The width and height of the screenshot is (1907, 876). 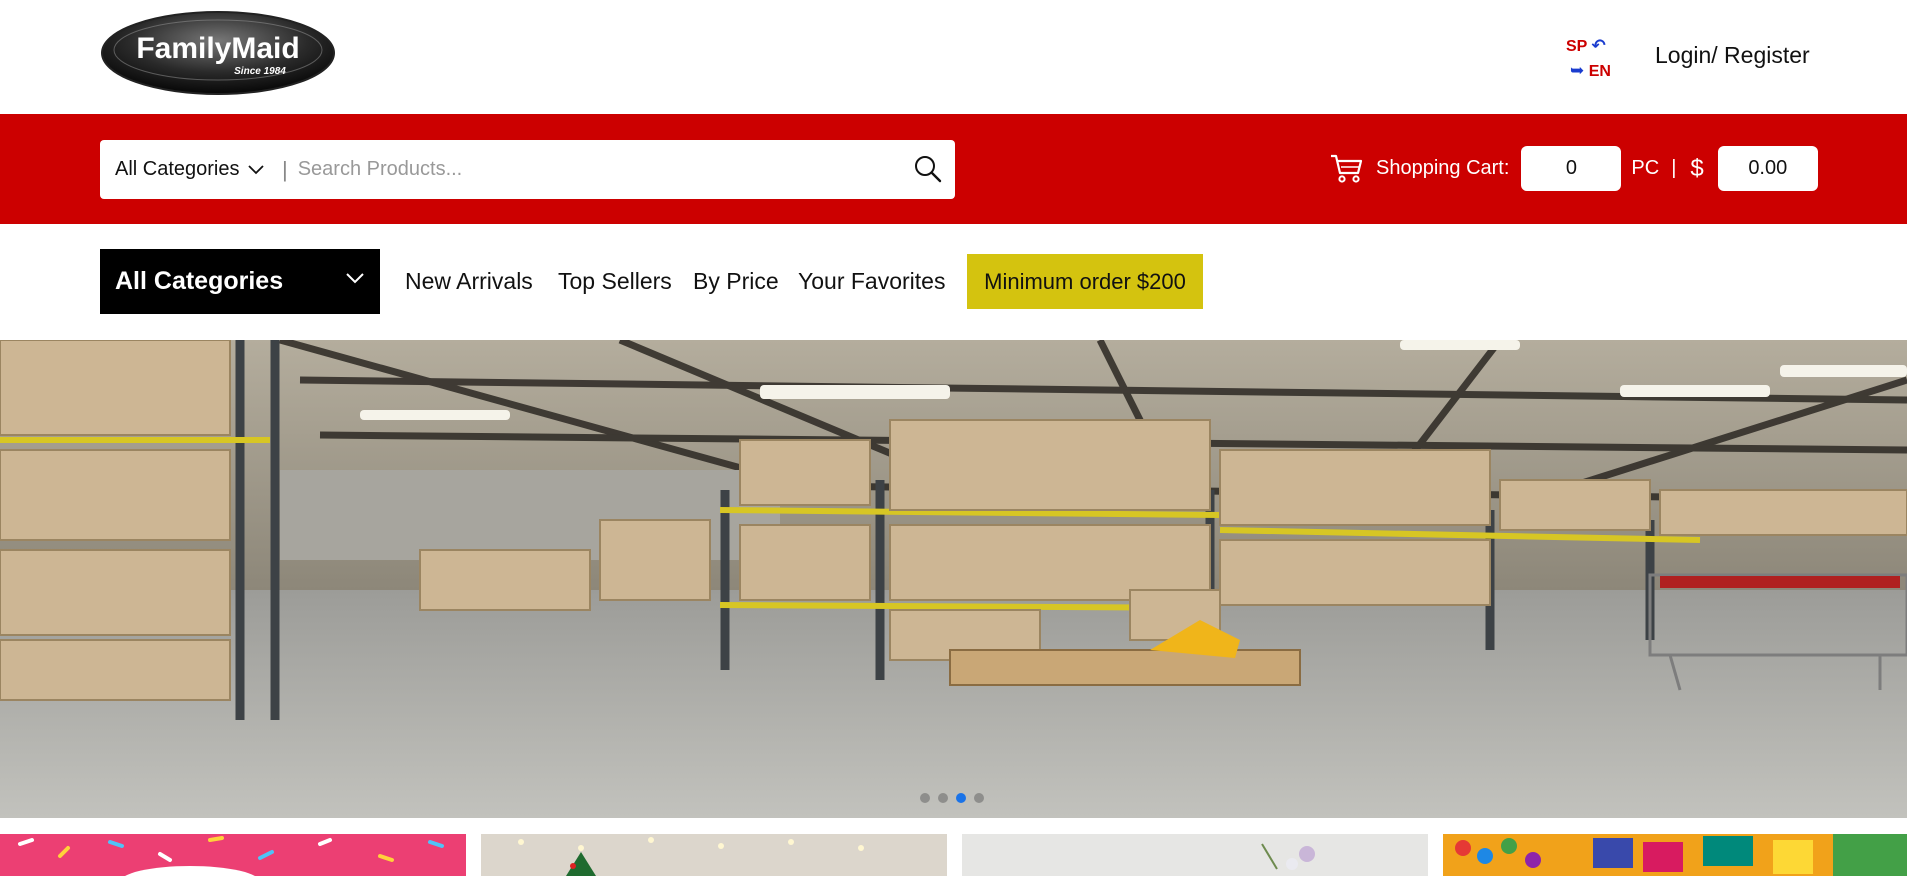 I want to click on lang-sp: SP ↶, so click(x=1596, y=46).